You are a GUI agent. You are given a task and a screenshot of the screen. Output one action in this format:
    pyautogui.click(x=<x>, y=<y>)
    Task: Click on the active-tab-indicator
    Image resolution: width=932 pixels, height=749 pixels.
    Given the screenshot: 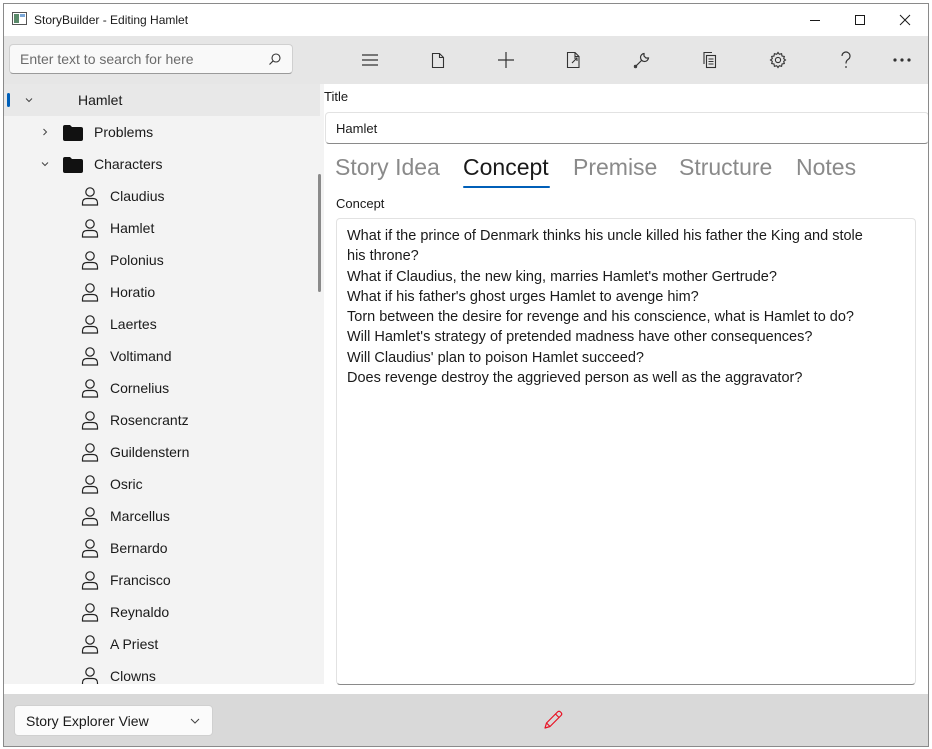 What is the action you would take?
    pyautogui.click(x=506, y=187)
    